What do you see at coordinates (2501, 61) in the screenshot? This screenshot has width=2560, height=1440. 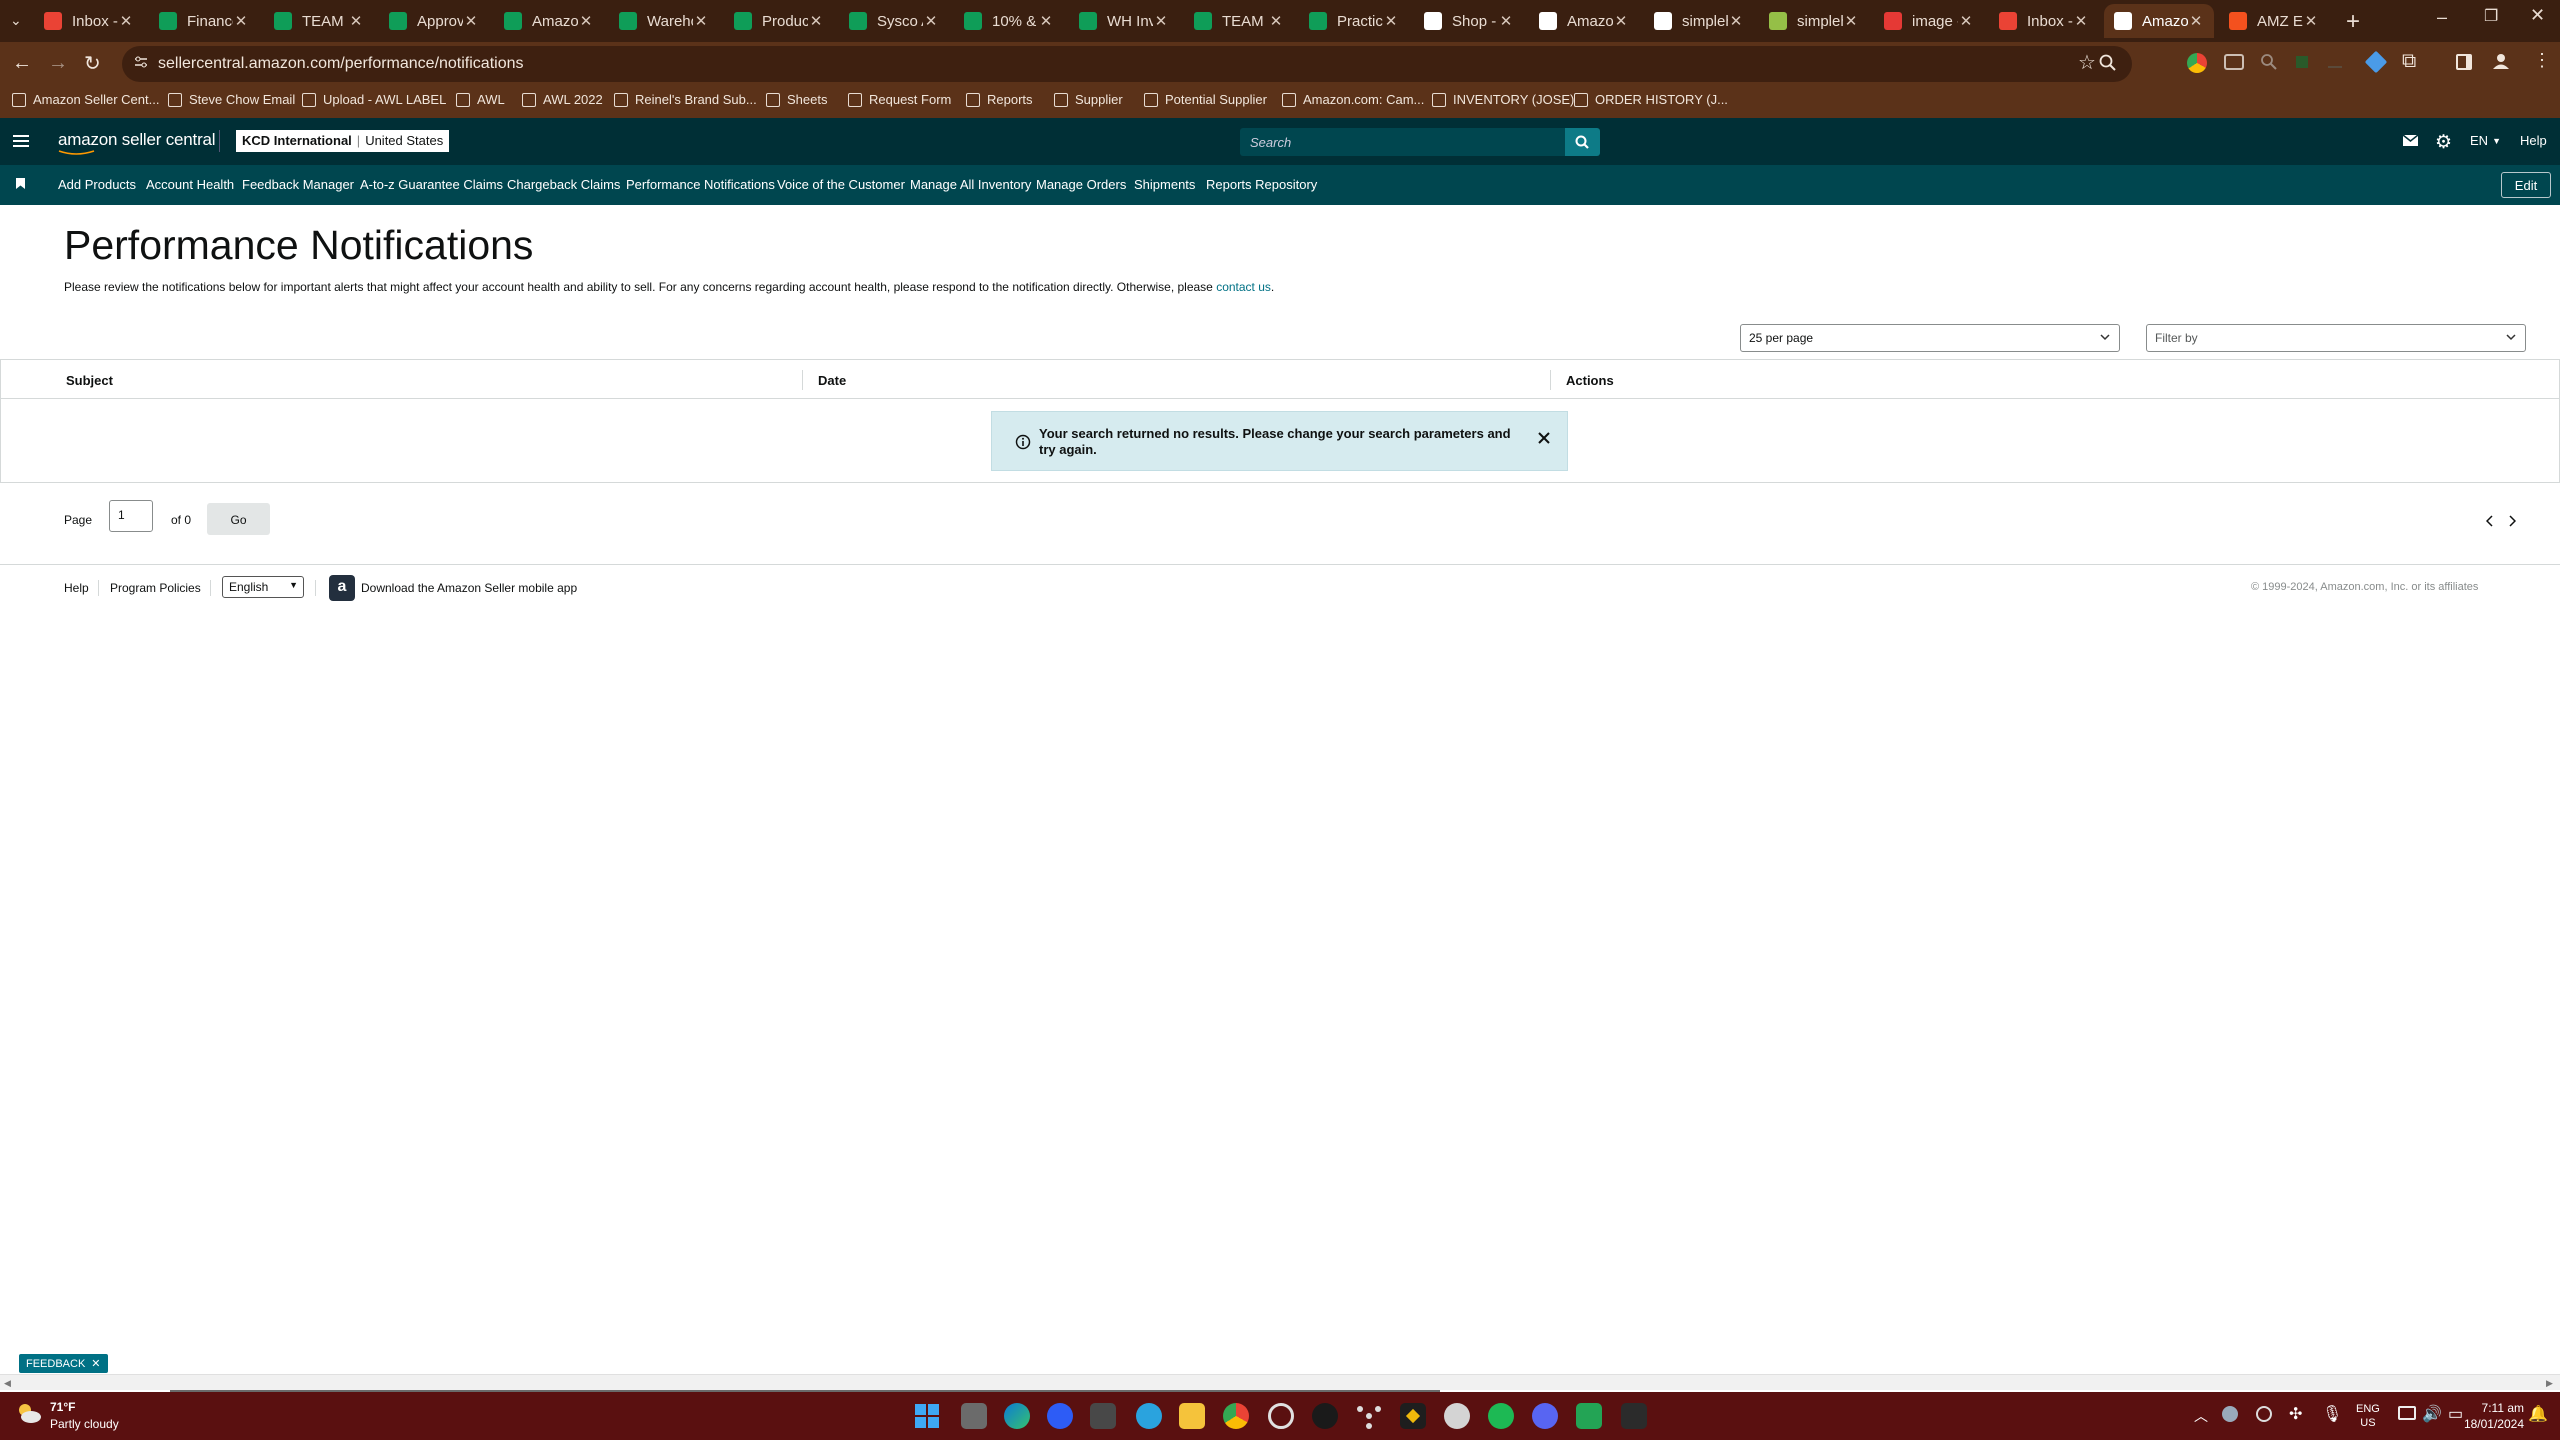 I see `profile-icon` at bounding box center [2501, 61].